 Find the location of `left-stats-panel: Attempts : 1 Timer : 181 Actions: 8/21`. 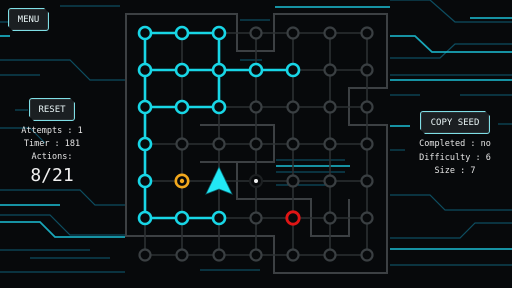

left-stats-panel: Attempts : 1 Timer : 181 Actions: 8/21 is located at coordinates (52, 156).